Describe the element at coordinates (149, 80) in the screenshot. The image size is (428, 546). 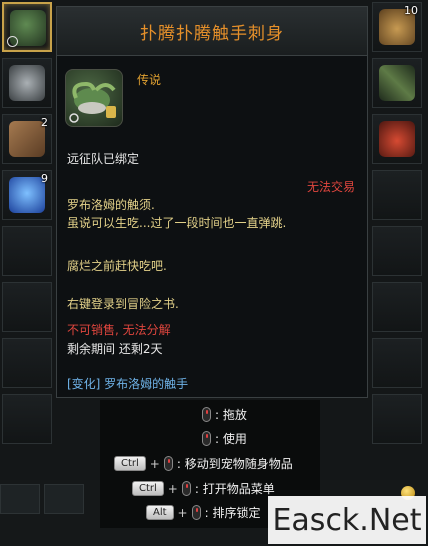
I see `rarity-label: 传说` at that location.